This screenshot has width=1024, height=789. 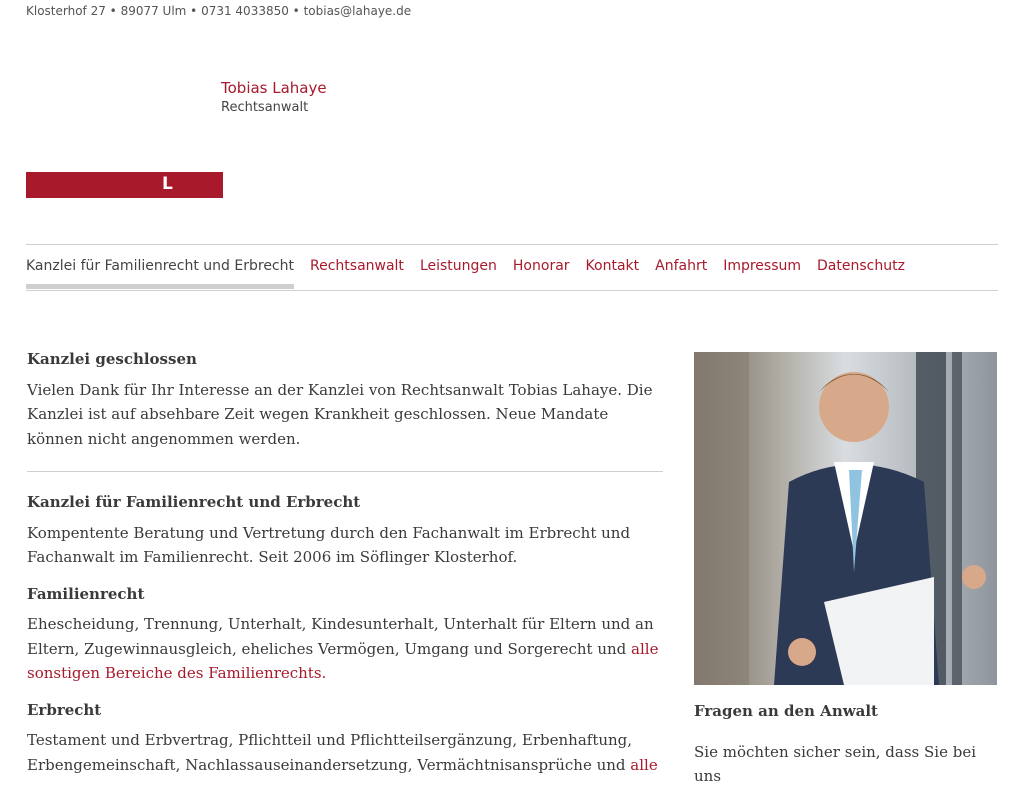 What do you see at coordinates (643, 765) in the screenshot?
I see `inheritance-law-link: alle` at bounding box center [643, 765].